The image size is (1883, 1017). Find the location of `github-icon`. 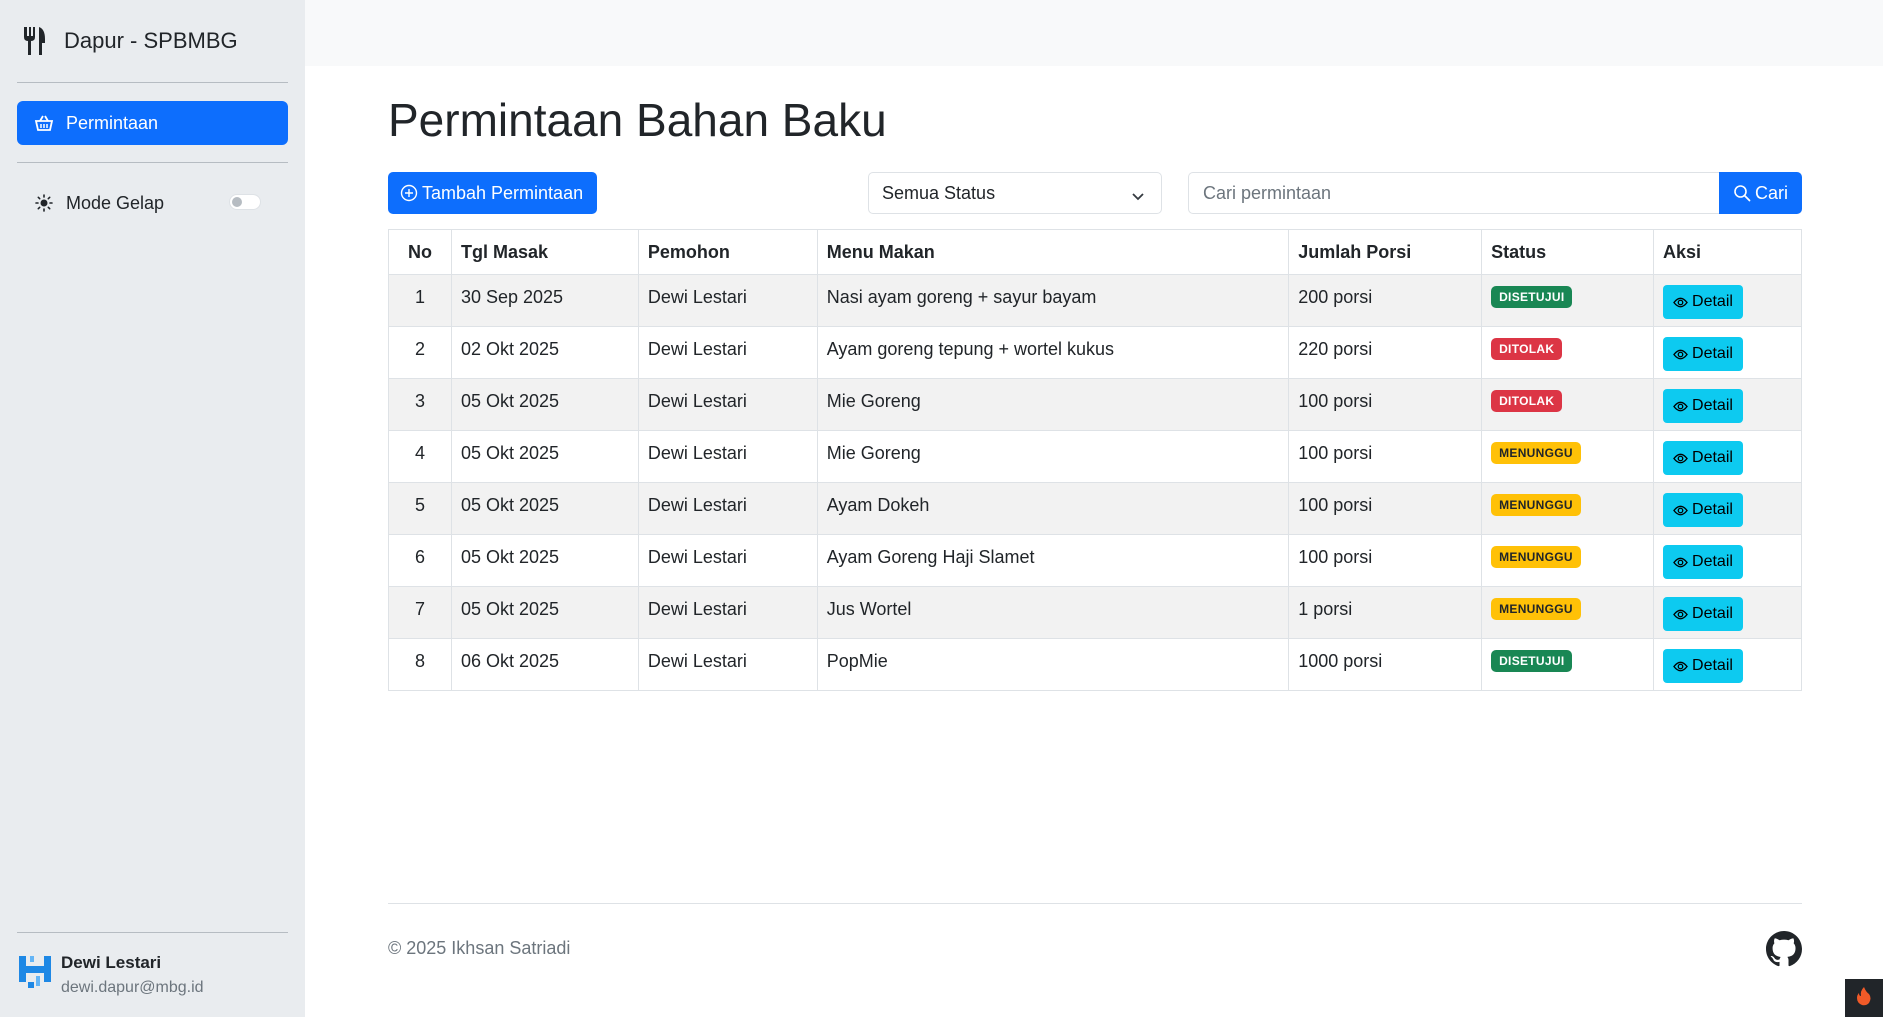

github-icon is located at coordinates (1784, 949).